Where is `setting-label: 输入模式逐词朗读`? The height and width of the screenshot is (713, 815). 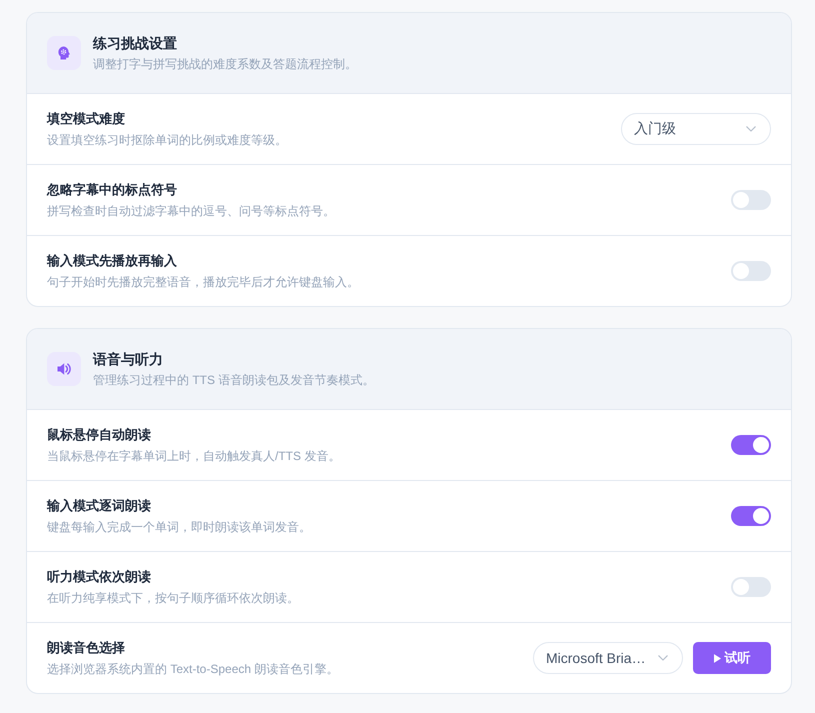 setting-label: 输入模式逐词朗读 is located at coordinates (99, 506).